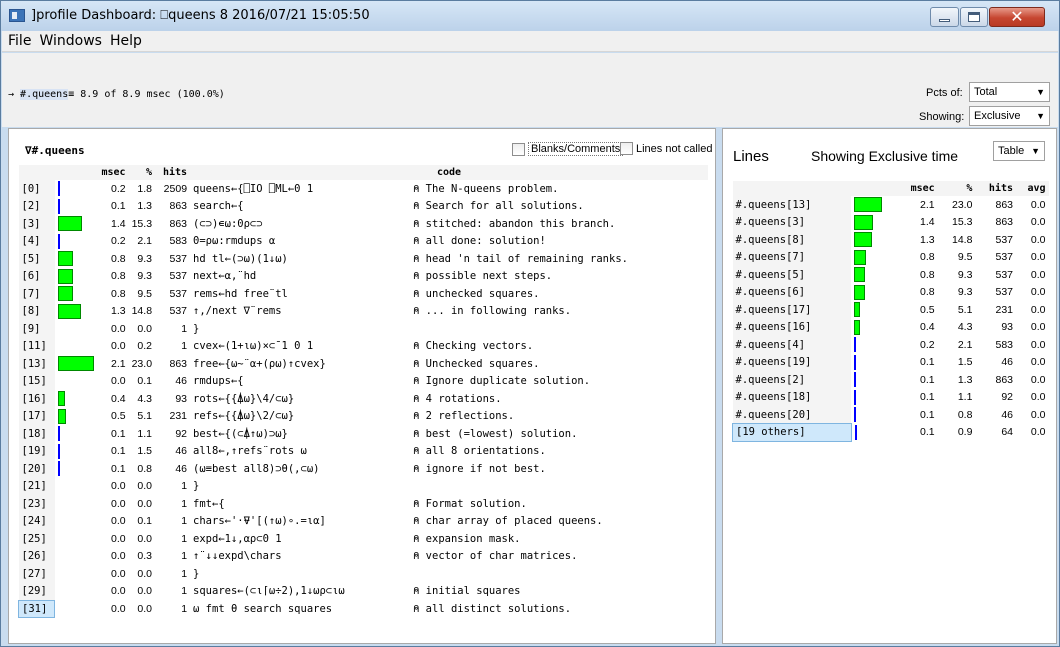 This screenshot has width=1060, height=647. Describe the element at coordinates (36, 381) in the screenshot. I see `line-number: [15]` at that location.